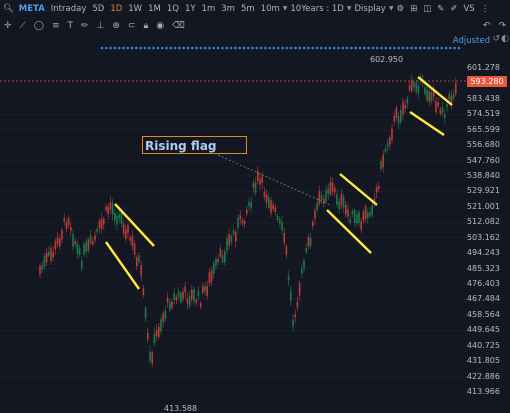  I want to click on magnet-icon: ⊂, so click(132, 26).